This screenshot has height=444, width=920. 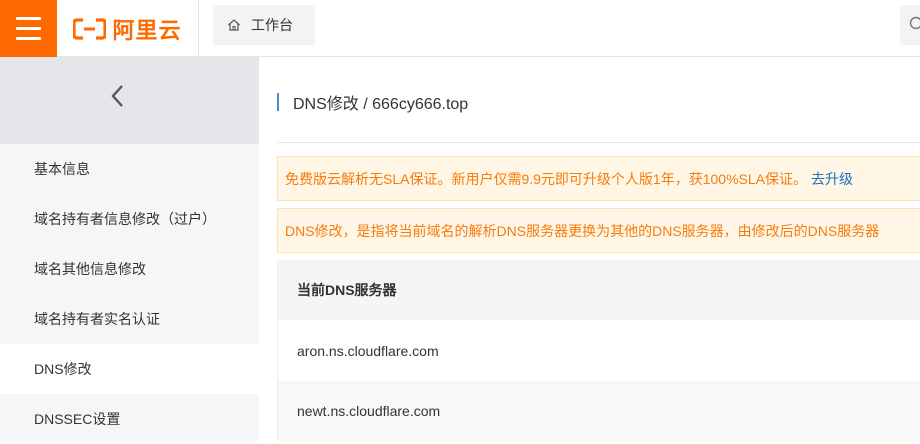 I want to click on logo-text: 阿里云, so click(x=146, y=29).